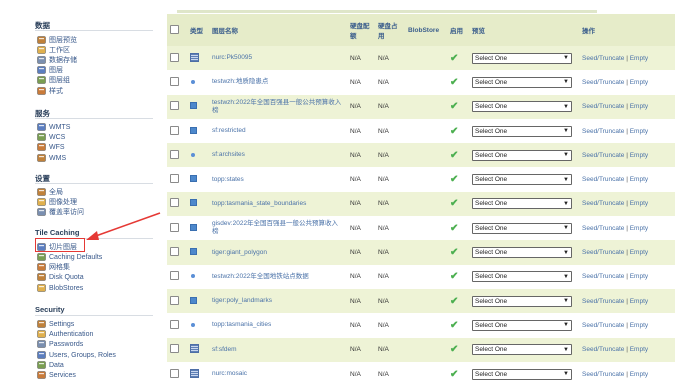 The image size is (676, 391). I want to click on layer-name-link: sf:sfdem, so click(224, 349).